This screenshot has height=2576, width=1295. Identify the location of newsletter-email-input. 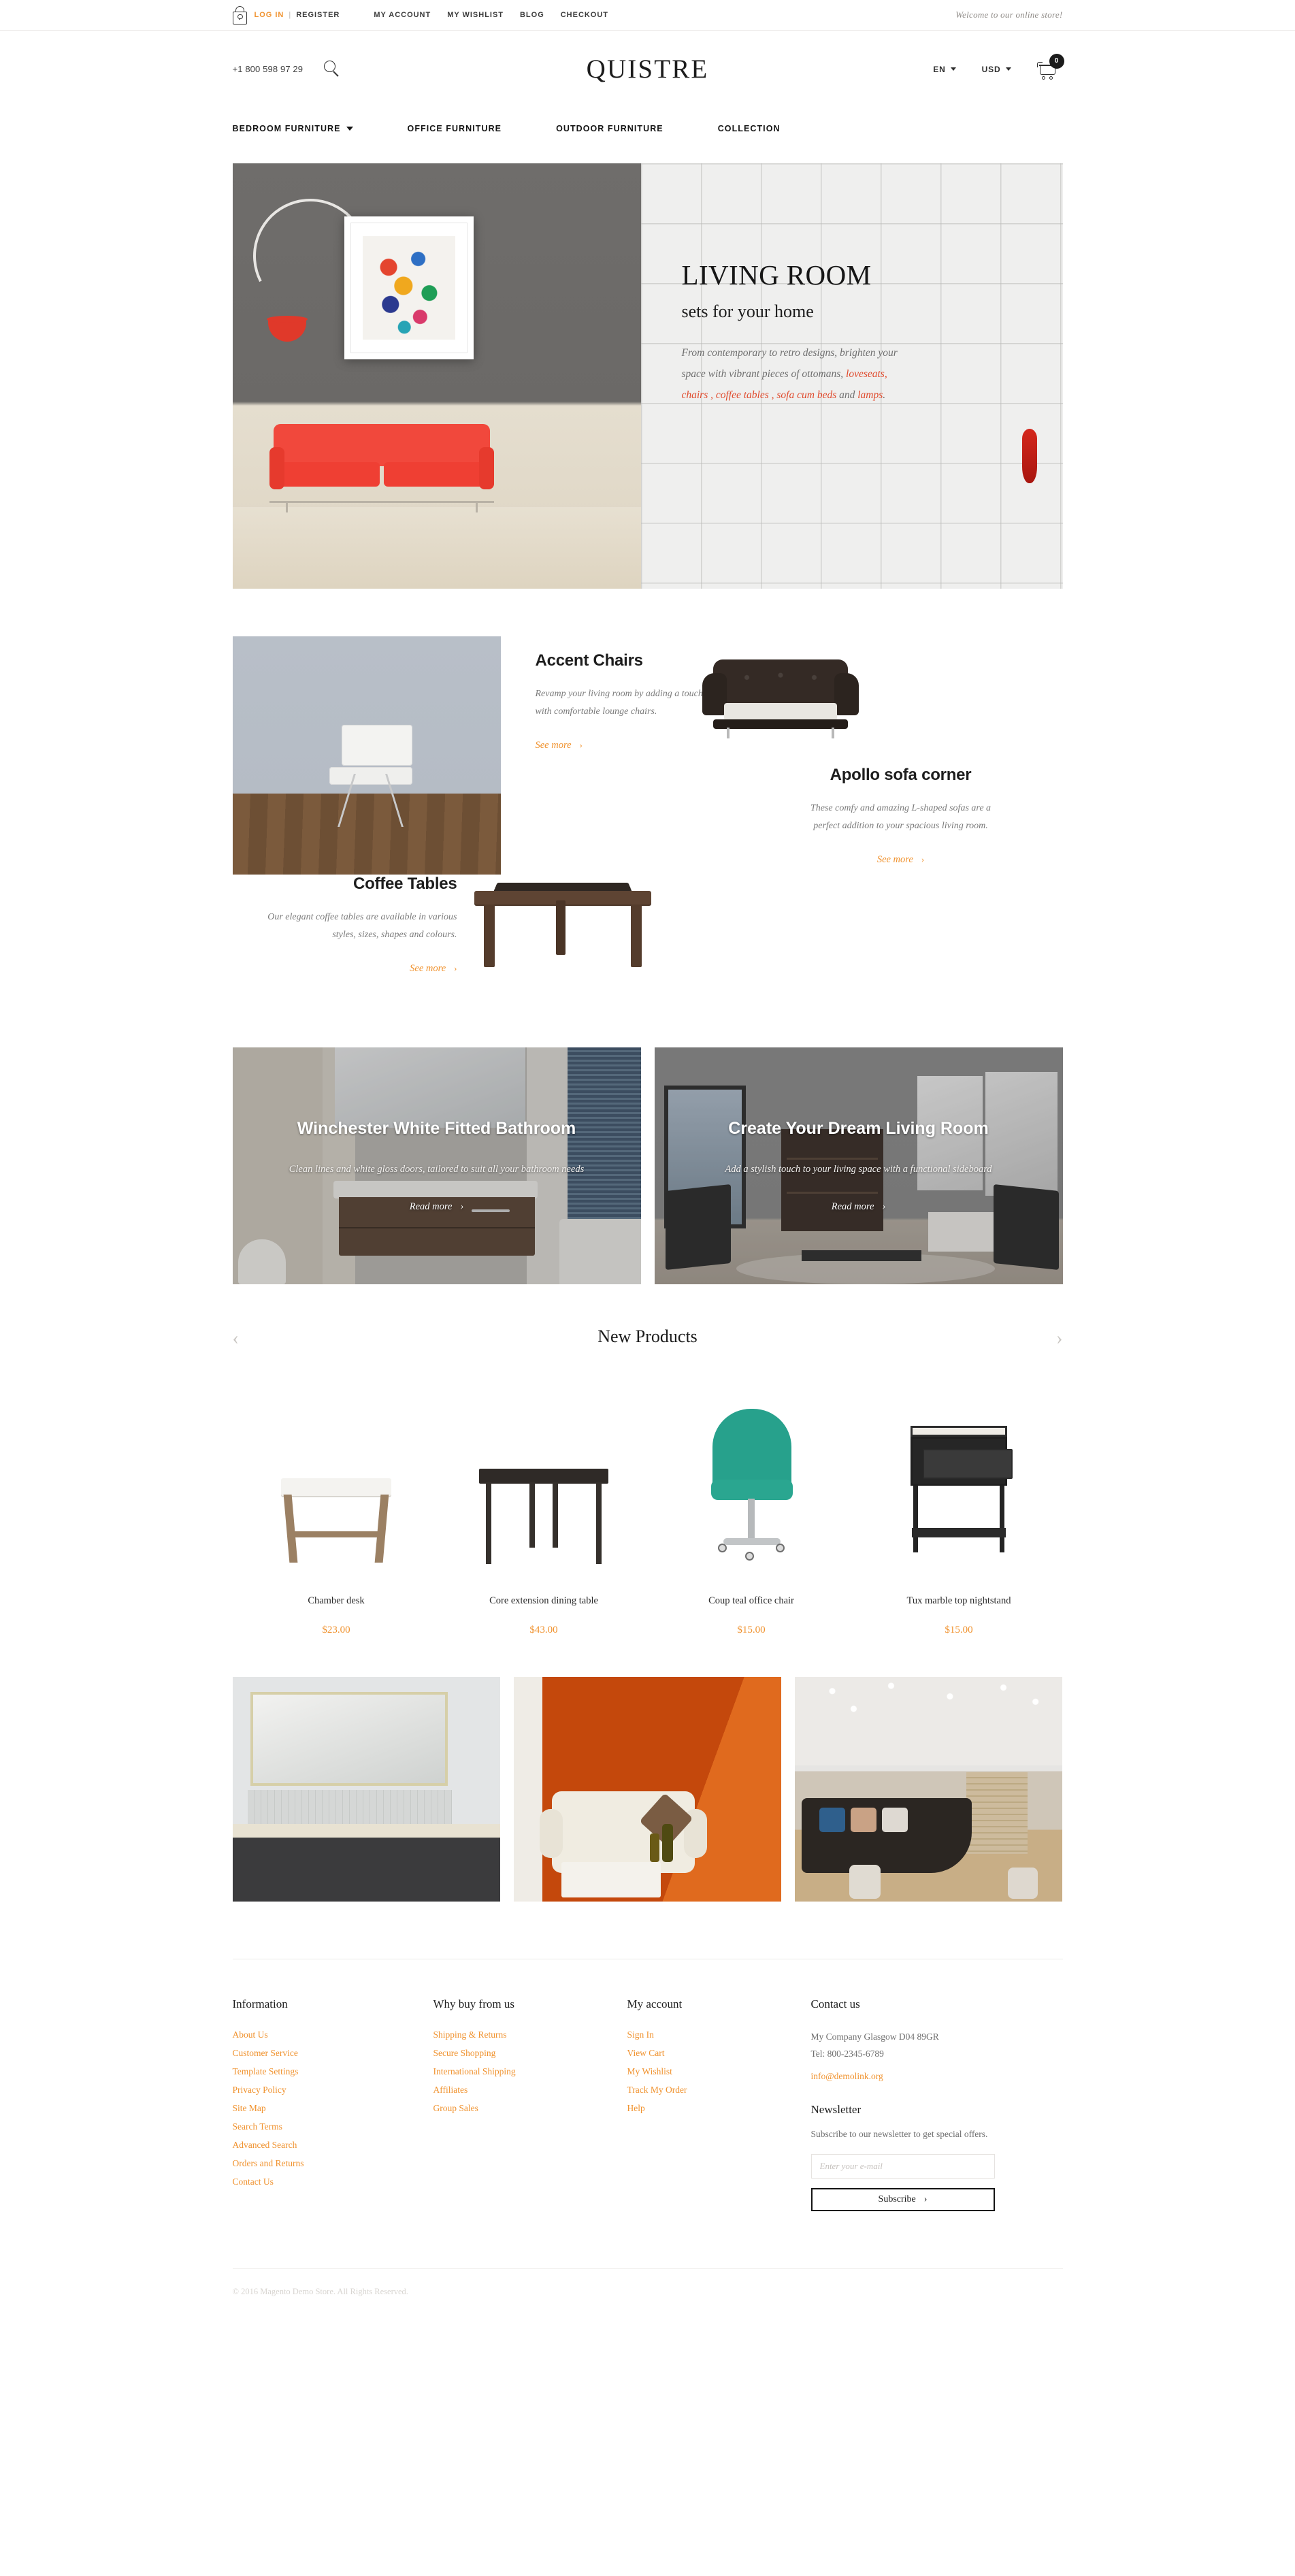
(902, 2166).